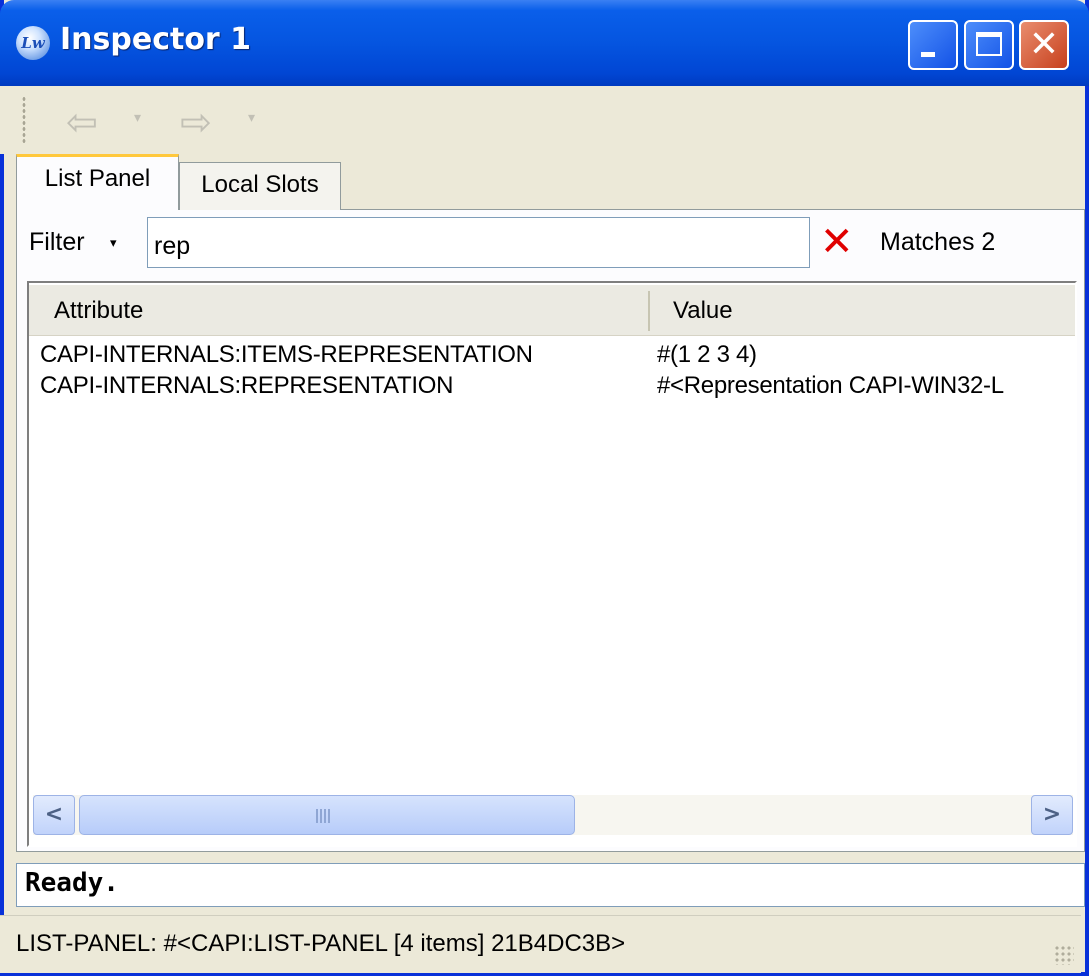 Image resolution: width=1089 pixels, height=976 pixels. I want to click on maximize-button, so click(989, 45).